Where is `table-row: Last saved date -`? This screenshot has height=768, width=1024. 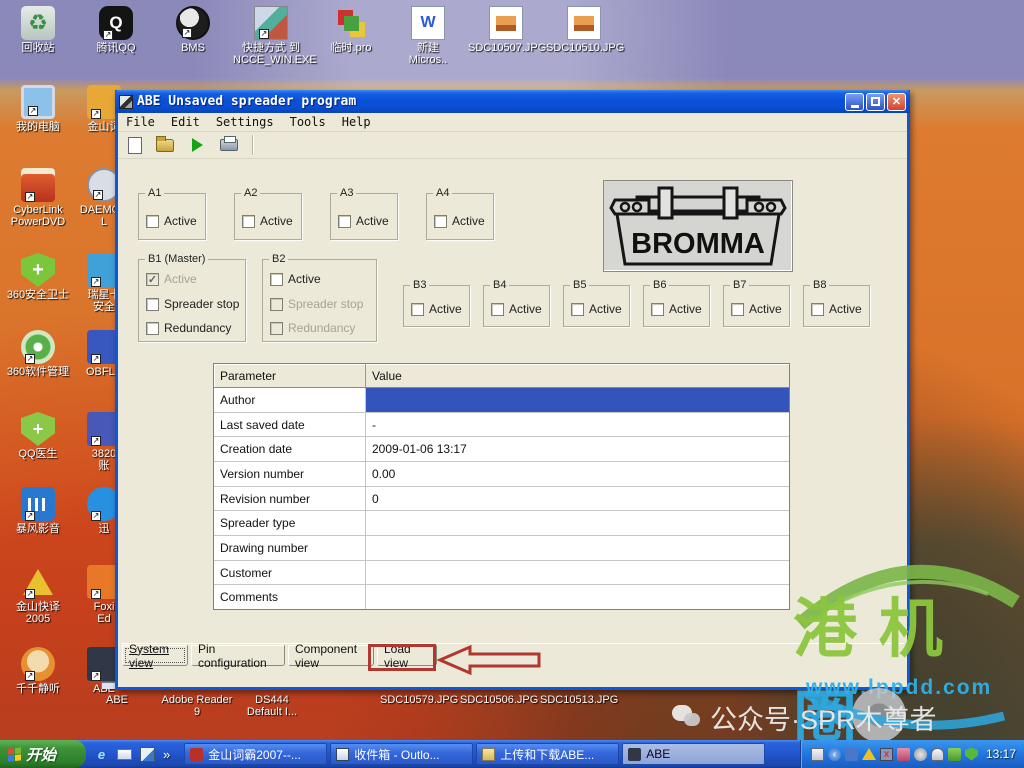 table-row: Last saved date - is located at coordinates (501, 425).